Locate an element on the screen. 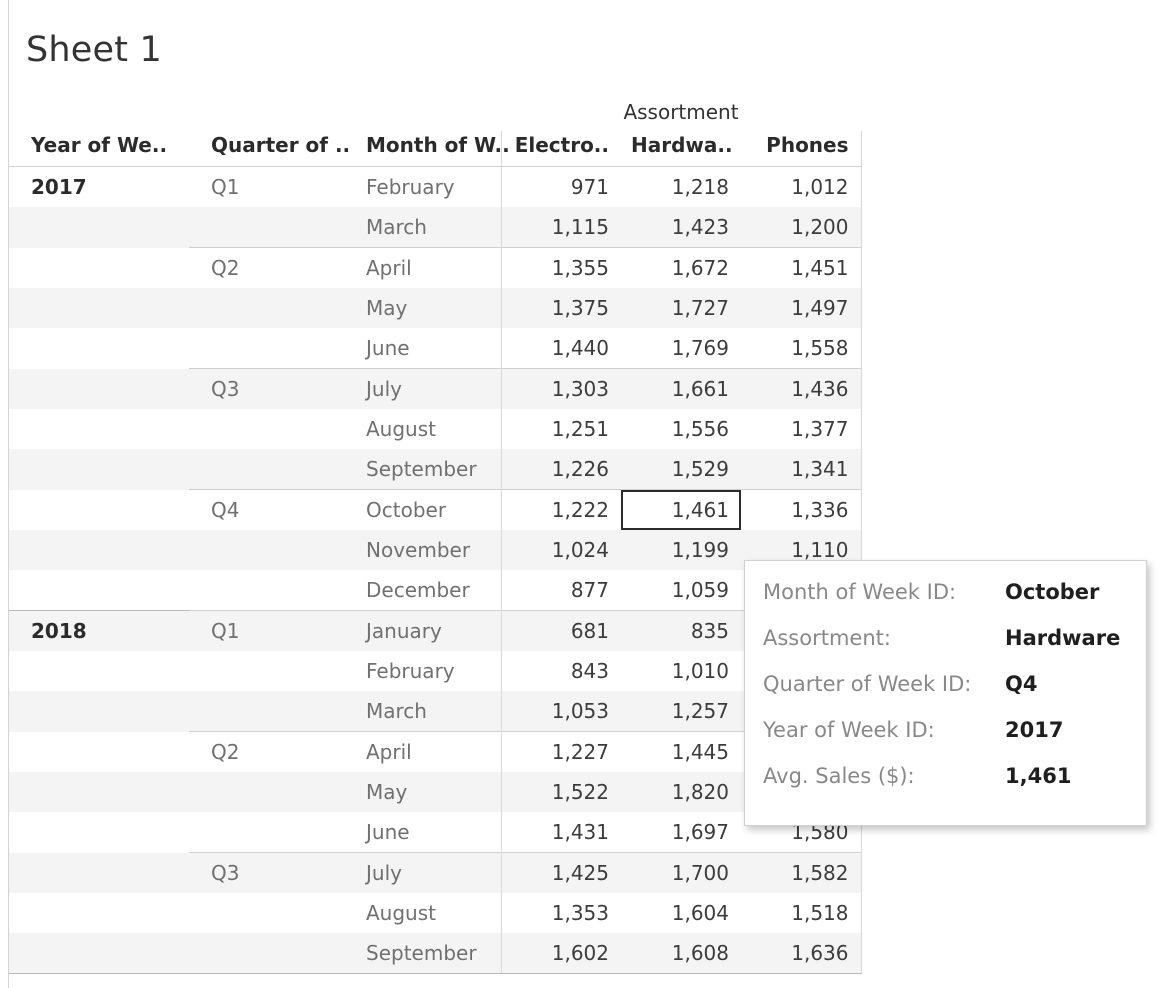  column-header-electronics: Electro.. is located at coordinates (560, 149).